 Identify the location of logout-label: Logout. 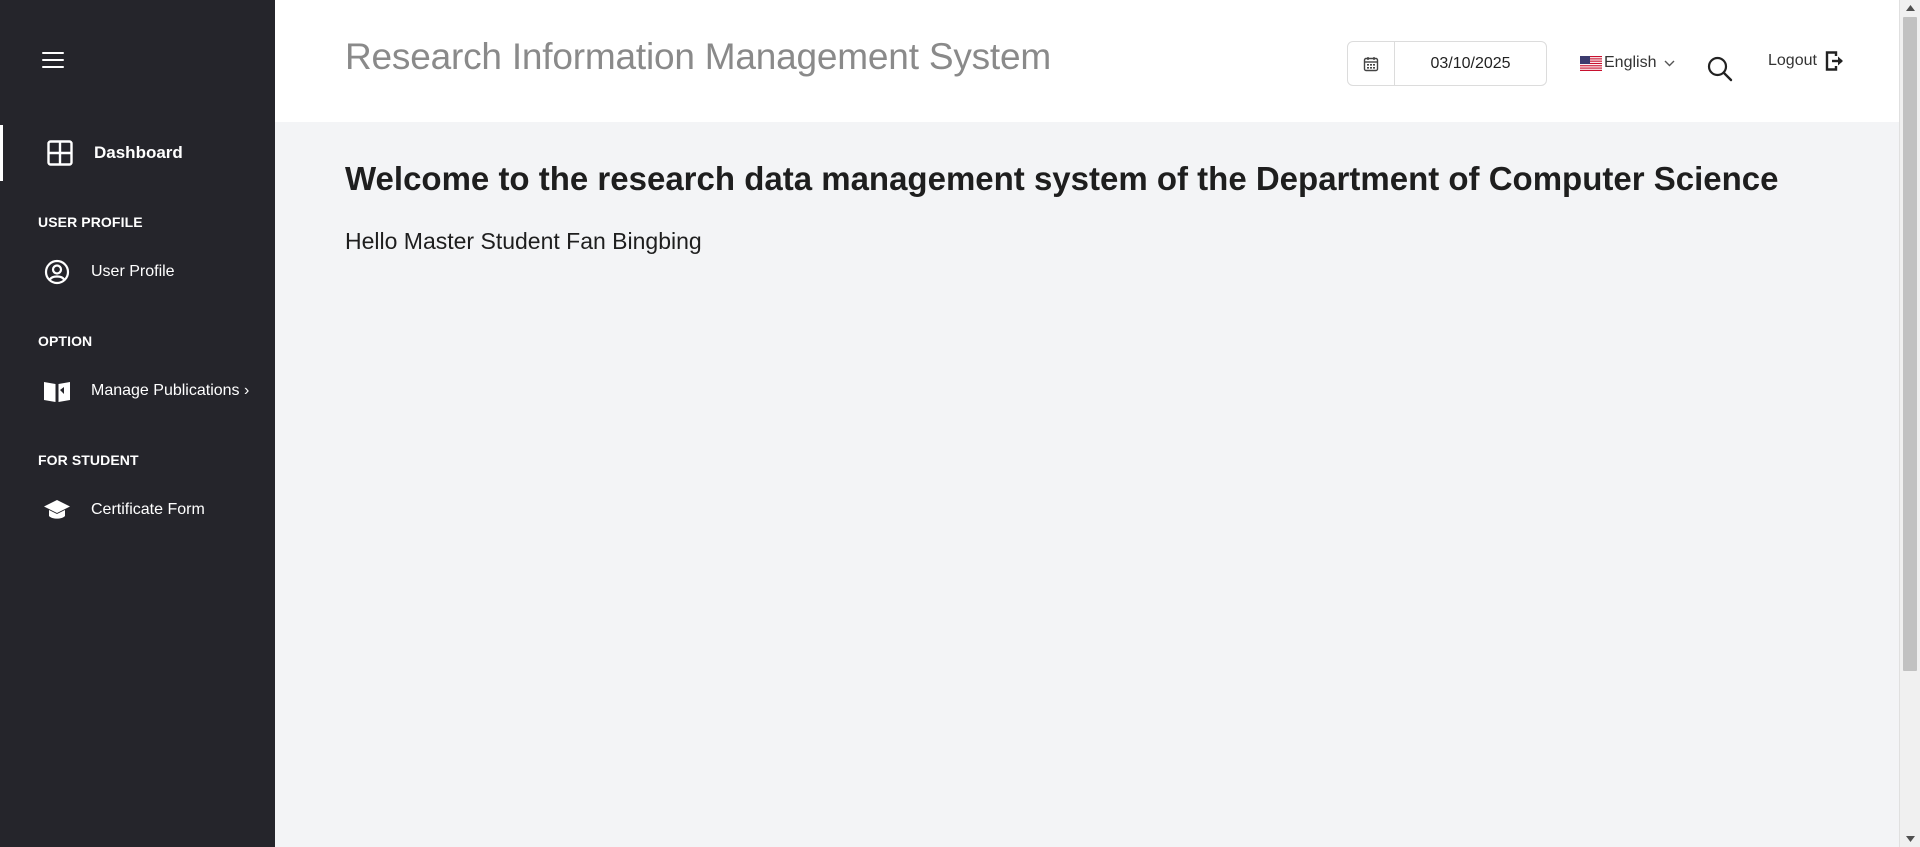
(1792, 60).